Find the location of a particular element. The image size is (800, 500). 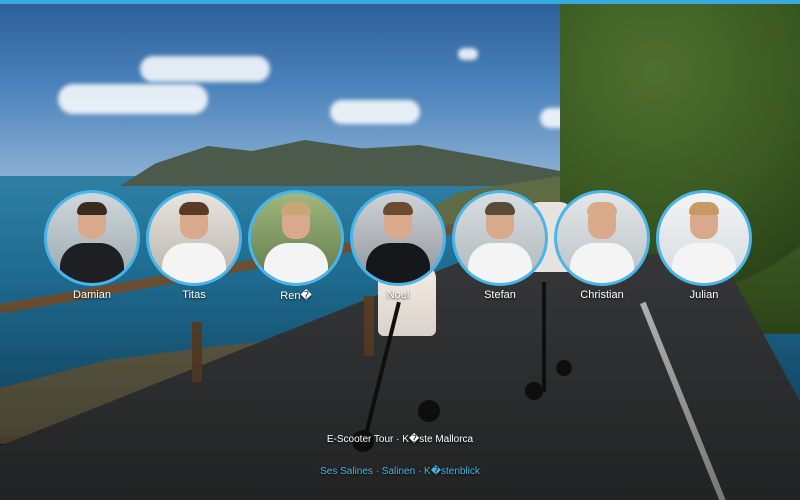

team-member: Julian is located at coordinates (704, 245).